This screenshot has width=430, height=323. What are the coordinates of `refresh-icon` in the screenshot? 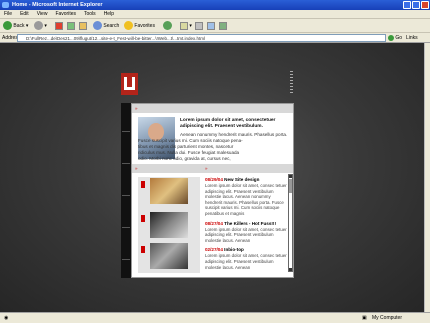 It's located at (71, 25).